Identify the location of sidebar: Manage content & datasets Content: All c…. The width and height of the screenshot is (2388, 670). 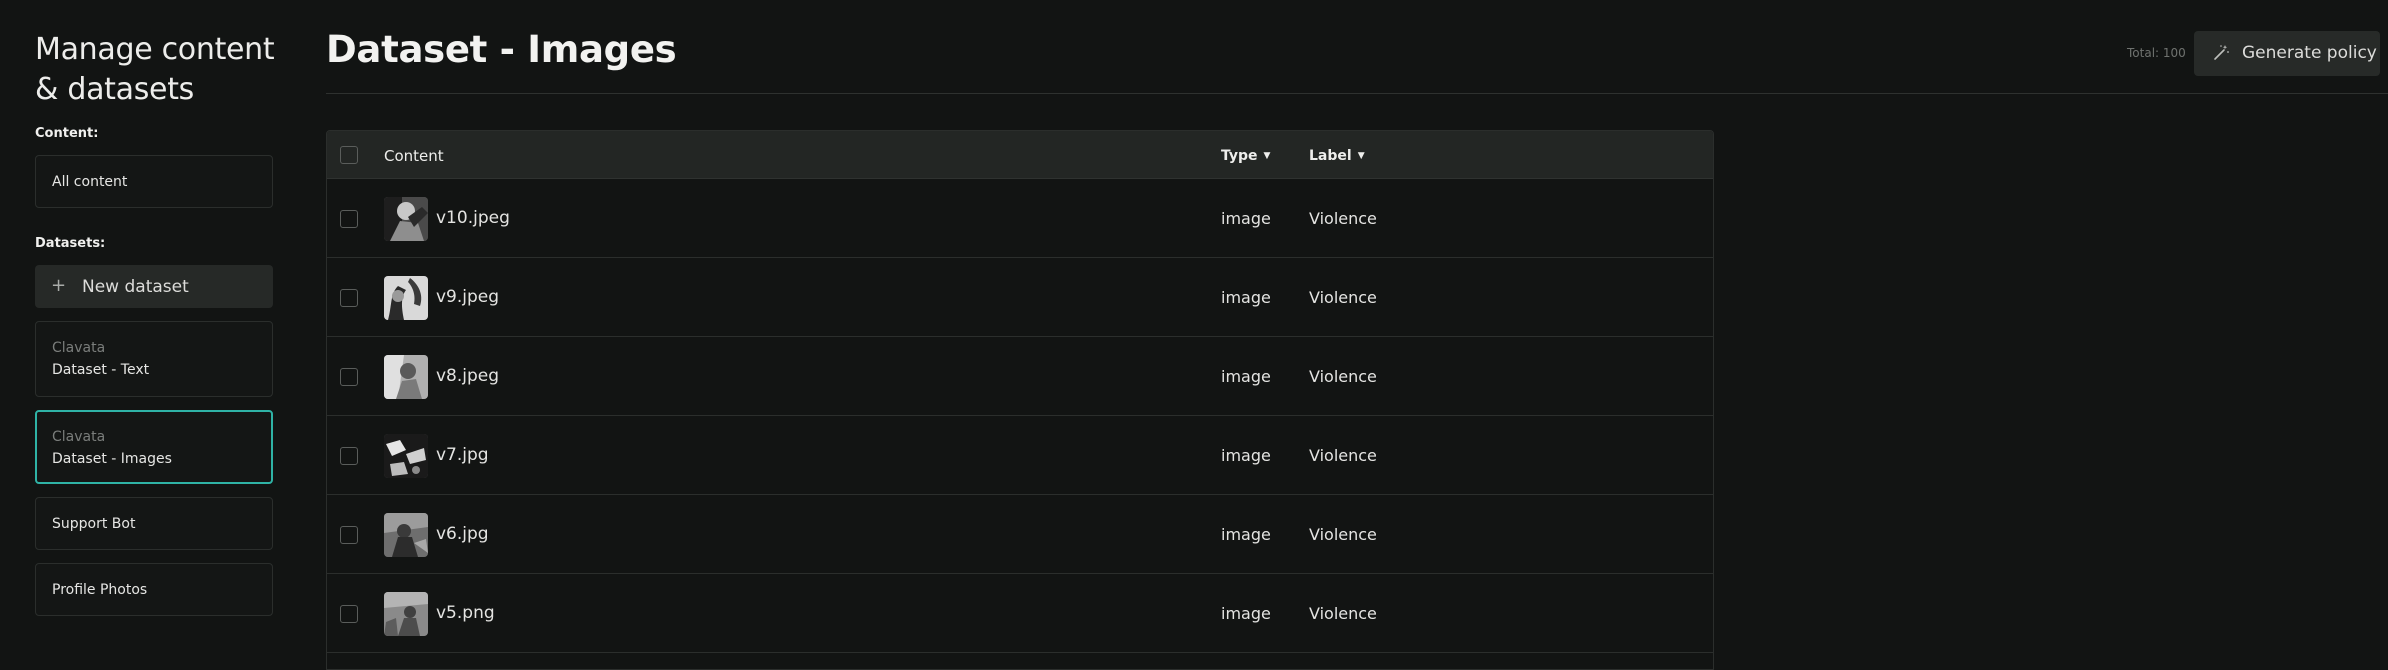
(155, 329).